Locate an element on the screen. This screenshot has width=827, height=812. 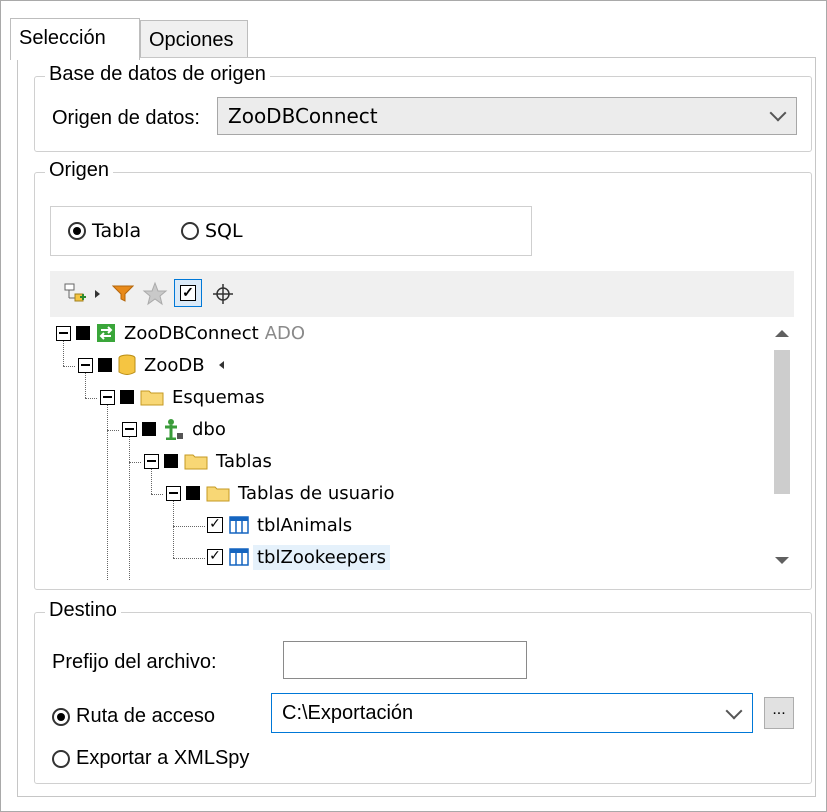
tree-node-tables: Tablas is located at coordinates (208, 461).